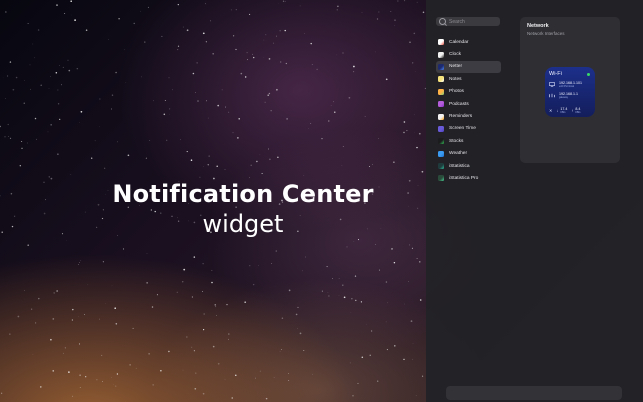  What do you see at coordinates (243, 224) in the screenshot?
I see `hero-subtitle: widget` at bounding box center [243, 224].